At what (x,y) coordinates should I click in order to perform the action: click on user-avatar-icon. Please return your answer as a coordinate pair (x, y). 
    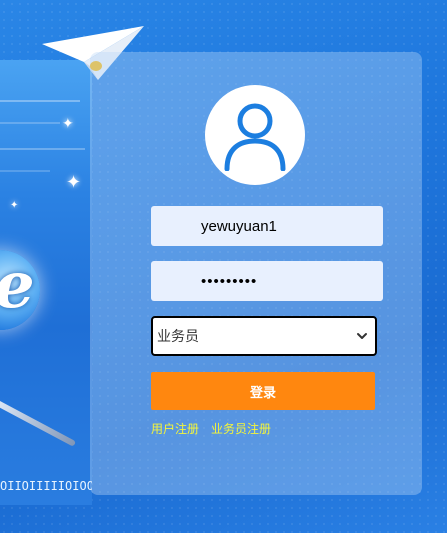
    Looking at the image, I should click on (255, 137).